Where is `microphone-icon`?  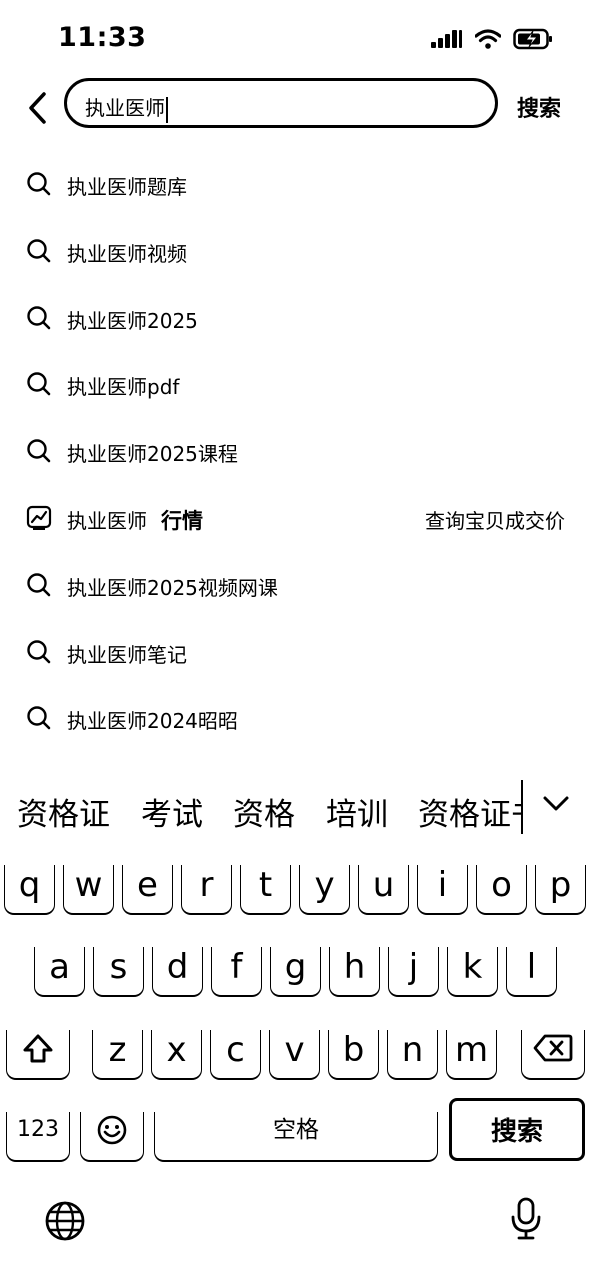
microphone-icon is located at coordinates (526, 1219).